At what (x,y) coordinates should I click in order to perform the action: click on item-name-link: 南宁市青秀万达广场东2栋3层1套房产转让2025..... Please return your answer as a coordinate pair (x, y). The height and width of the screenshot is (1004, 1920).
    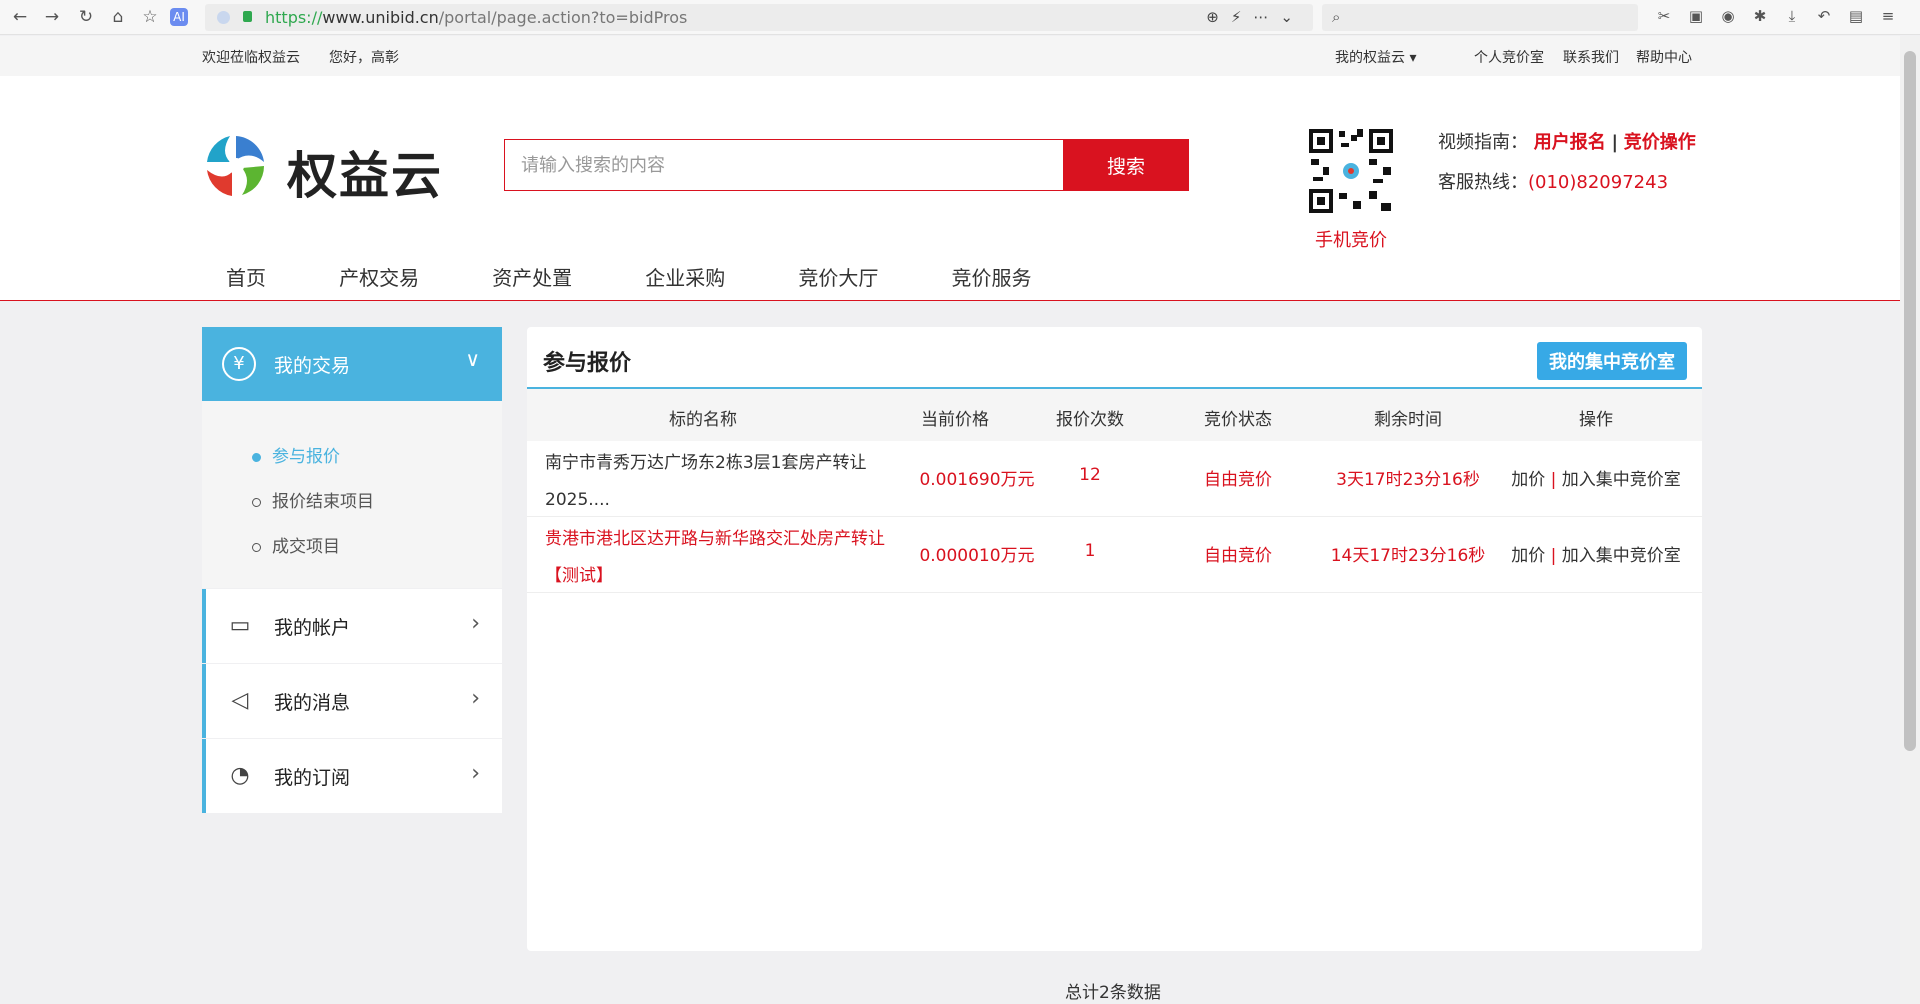
    Looking at the image, I should click on (725, 482).